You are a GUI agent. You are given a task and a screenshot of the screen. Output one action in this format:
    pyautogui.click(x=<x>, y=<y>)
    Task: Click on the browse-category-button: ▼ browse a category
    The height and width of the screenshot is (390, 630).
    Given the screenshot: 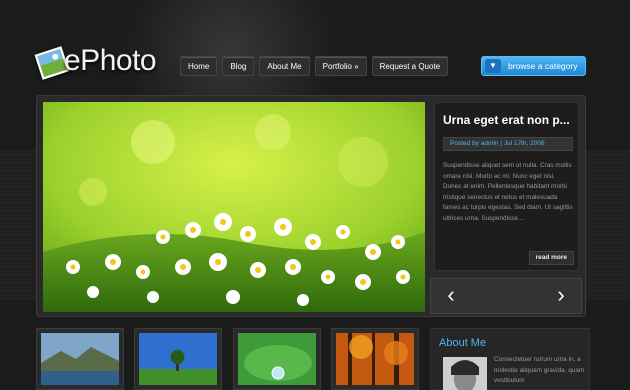 What is the action you would take?
    pyautogui.click(x=533, y=66)
    